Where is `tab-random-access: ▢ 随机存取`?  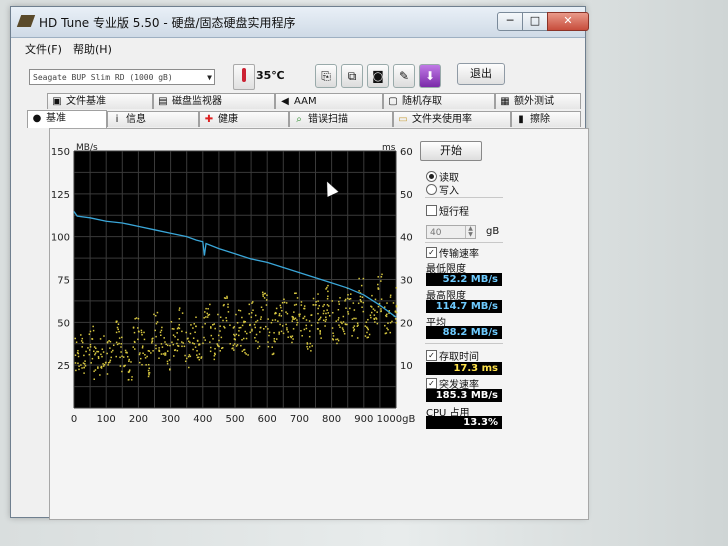
tab-random-access: ▢ 随机存取 is located at coordinates (439, 101).